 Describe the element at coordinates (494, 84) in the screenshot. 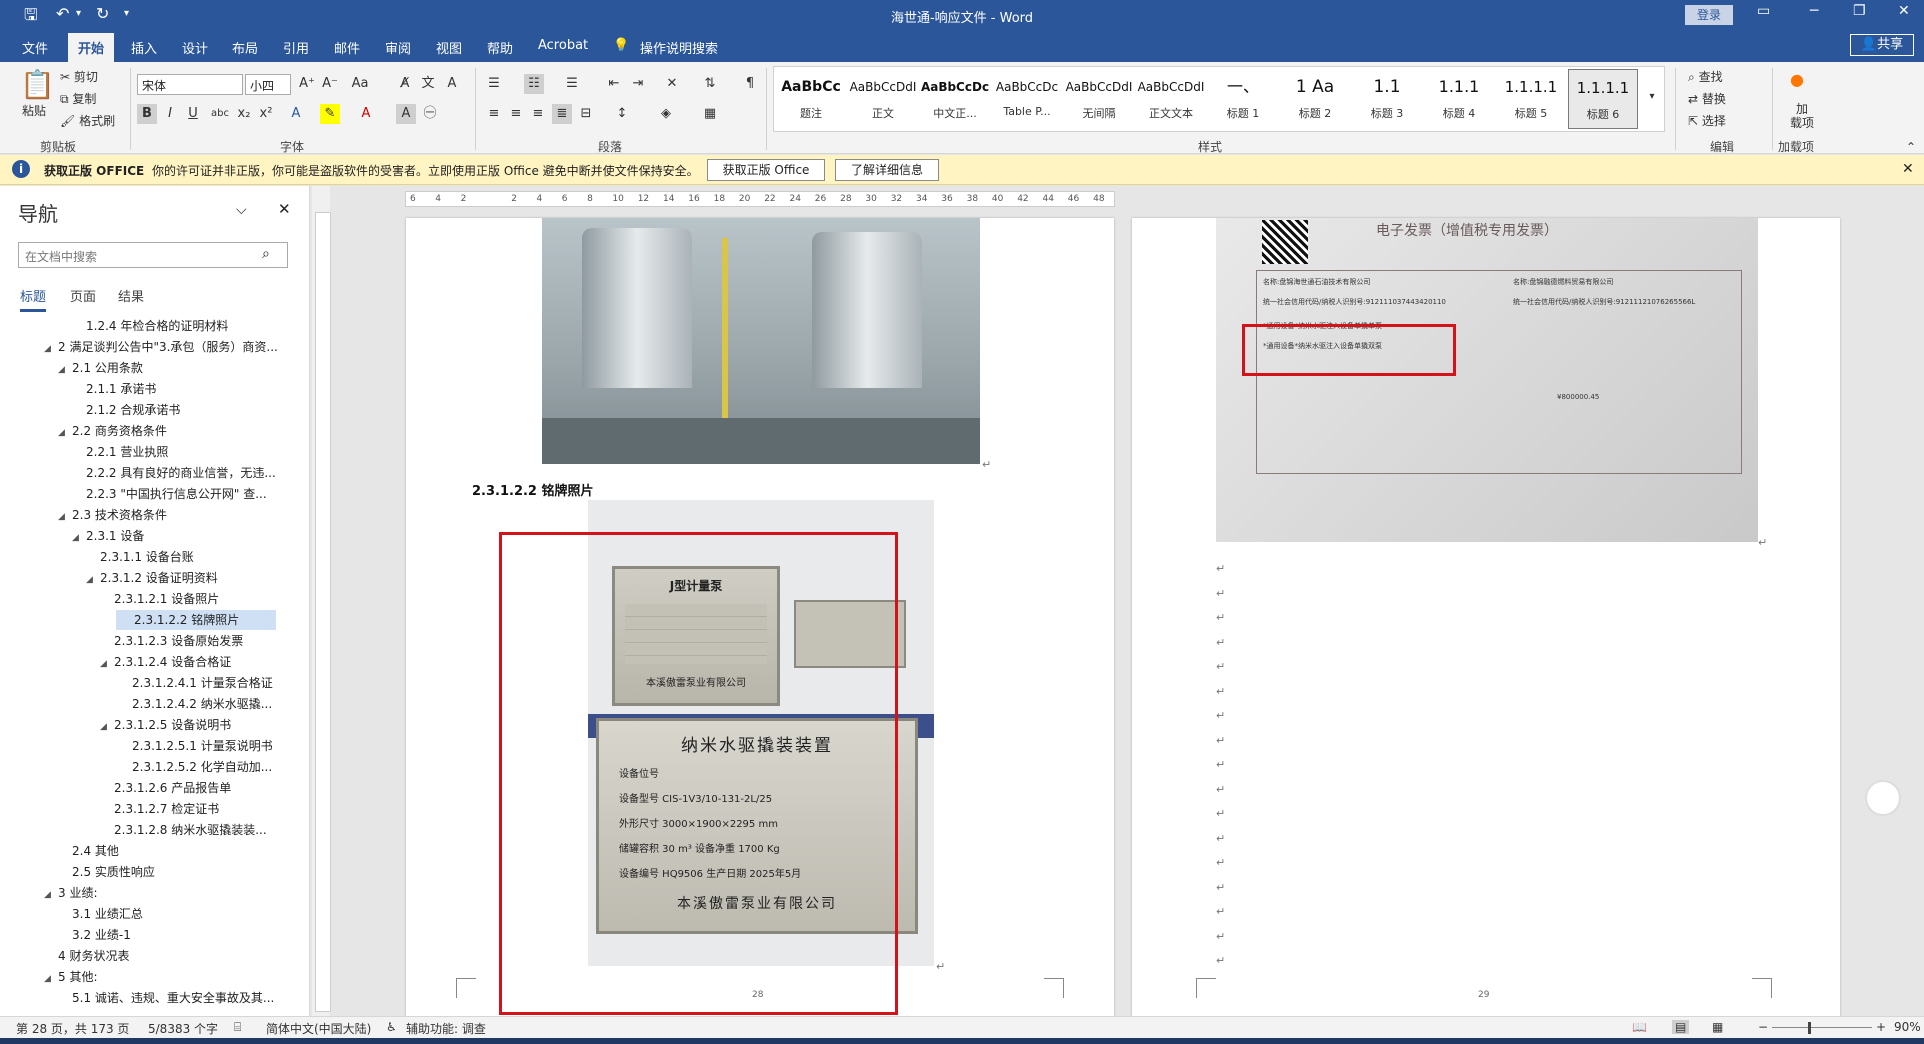

I see `bullets-icon: ☰` at that location.